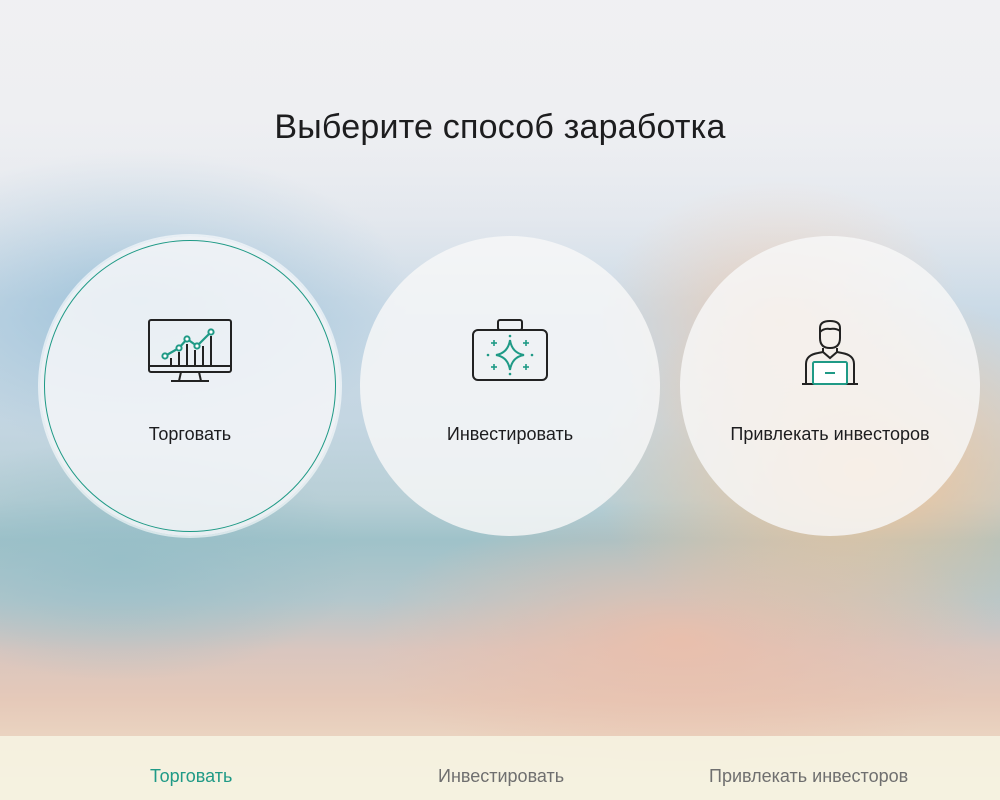 This screenshot has height=800, width=1000. What do you see at coordinates (500, 127) in the screenshot?
I see `page-title: Выберите способ заработка` at bounding box center [500, 127].